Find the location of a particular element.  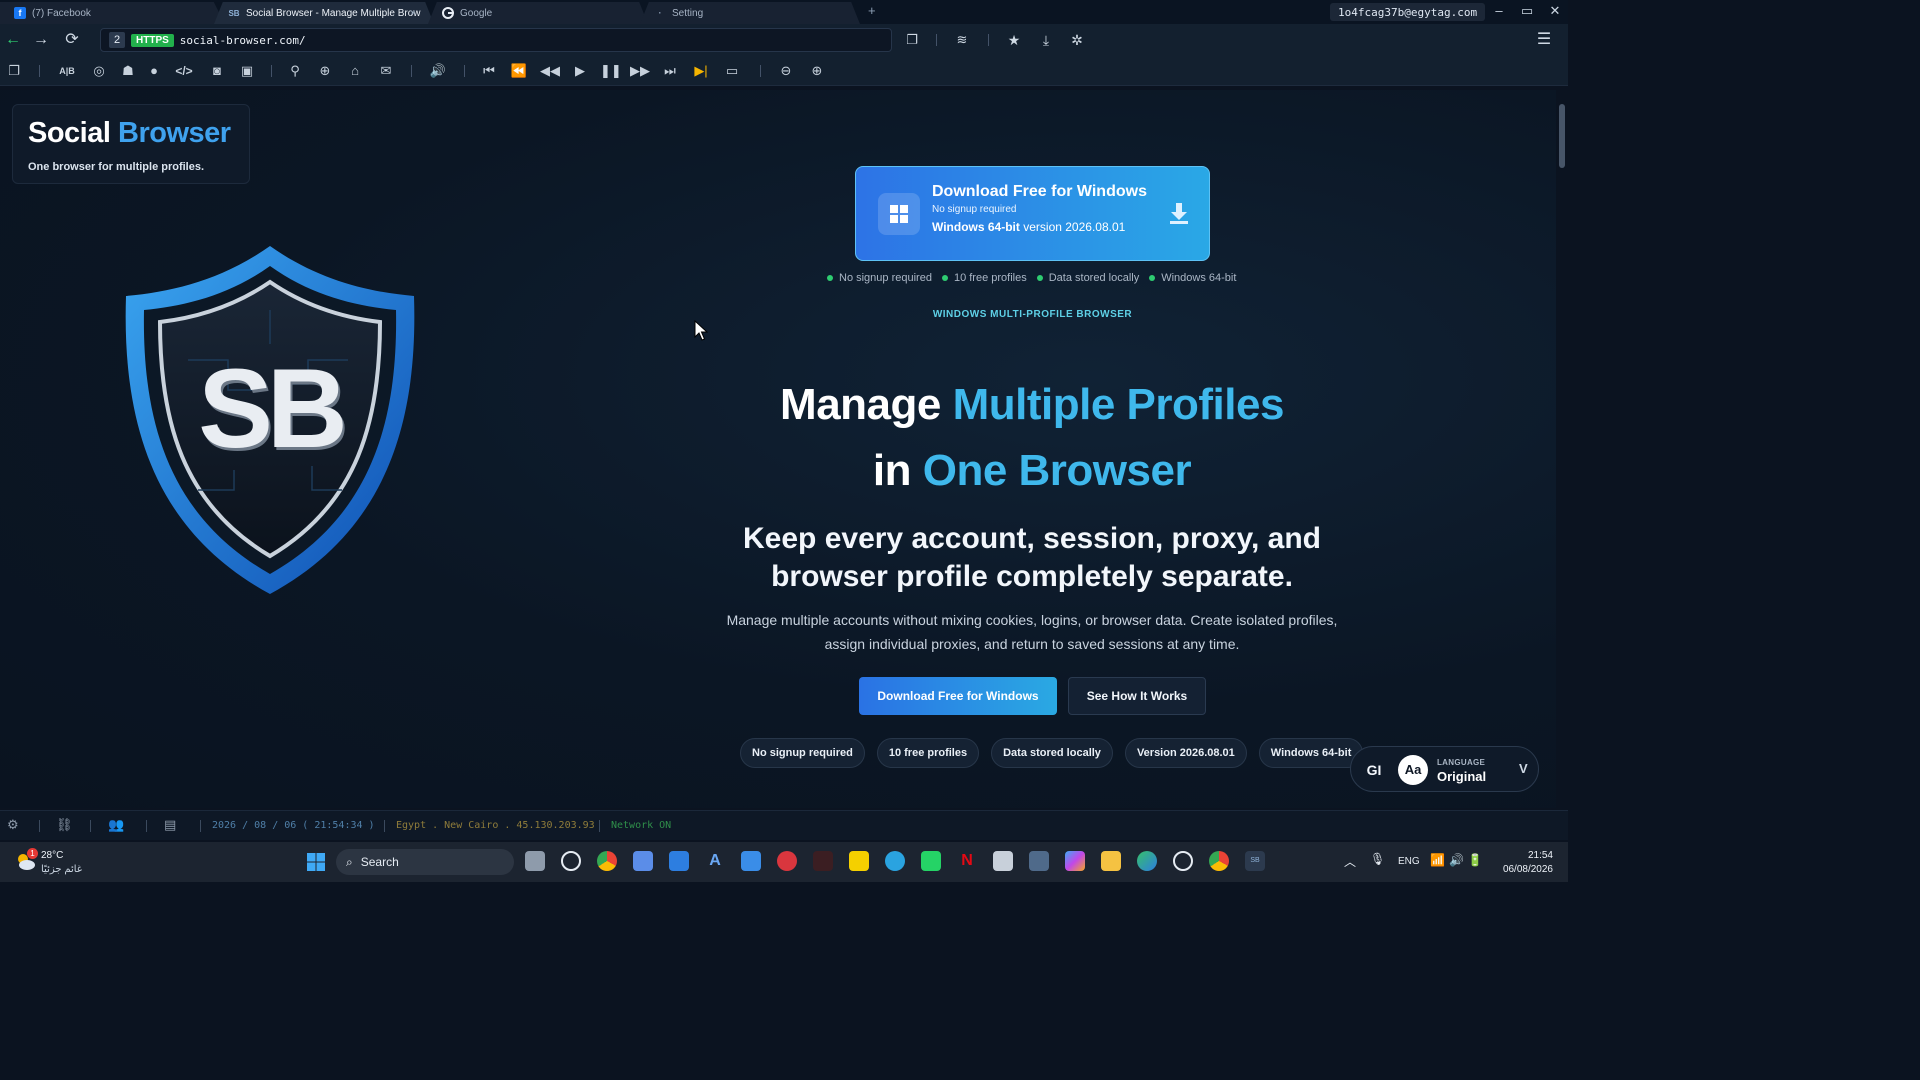

remote-desktop-icon is located at coordinates (1039, 861).